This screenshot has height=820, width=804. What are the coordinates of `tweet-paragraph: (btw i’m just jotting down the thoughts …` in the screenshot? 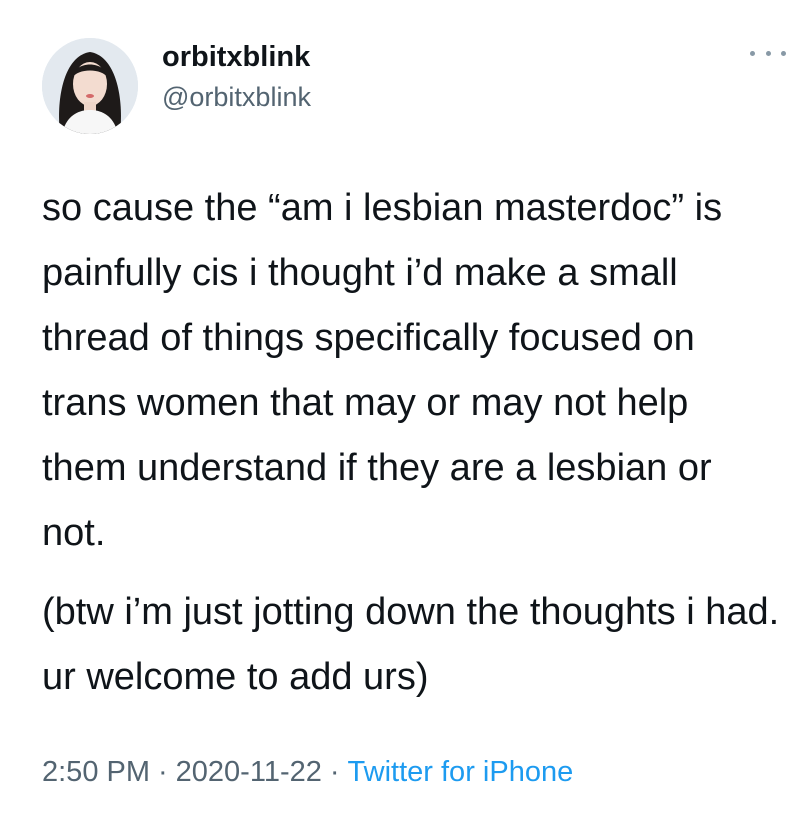 It's located at (411, 644).